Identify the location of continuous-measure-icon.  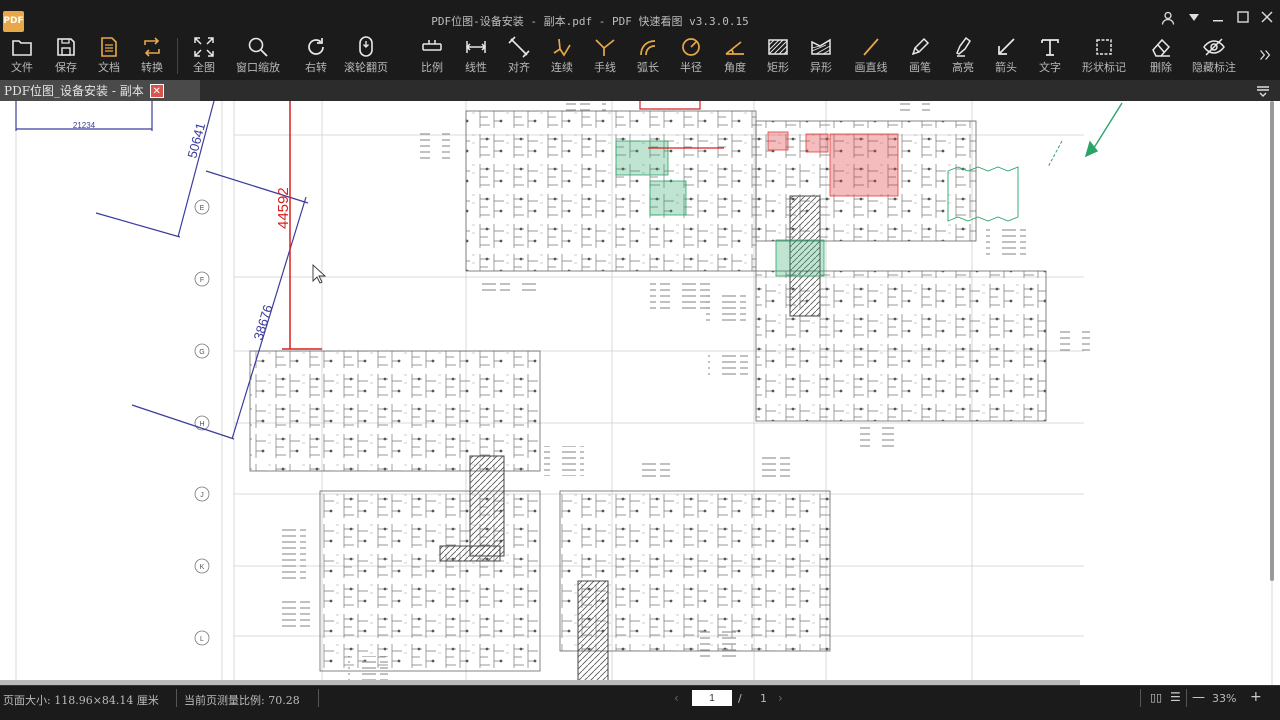
(562, 47).